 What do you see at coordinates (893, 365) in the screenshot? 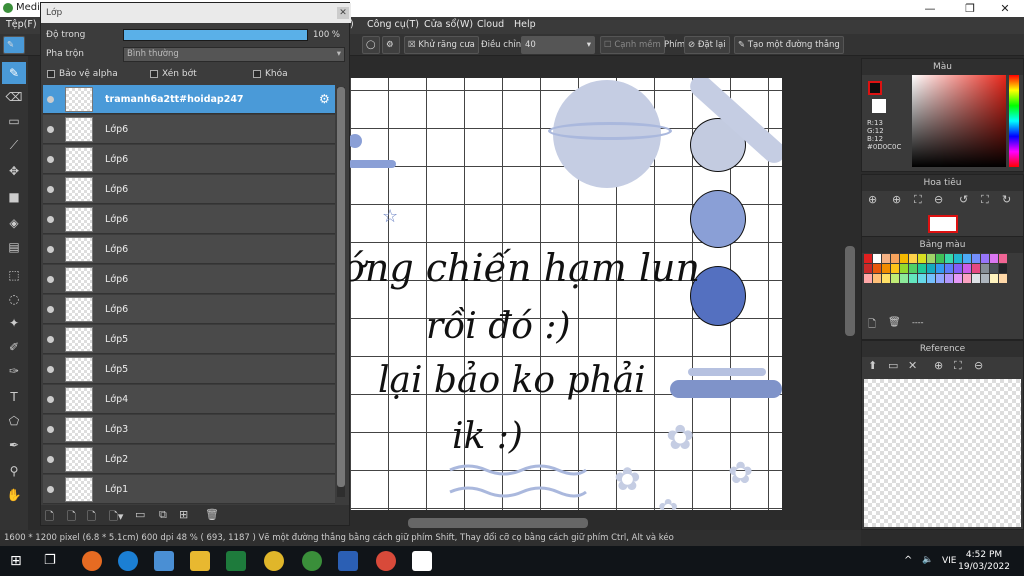
I see `reference-open-icon: ▭` at bounding box center [893, 365].